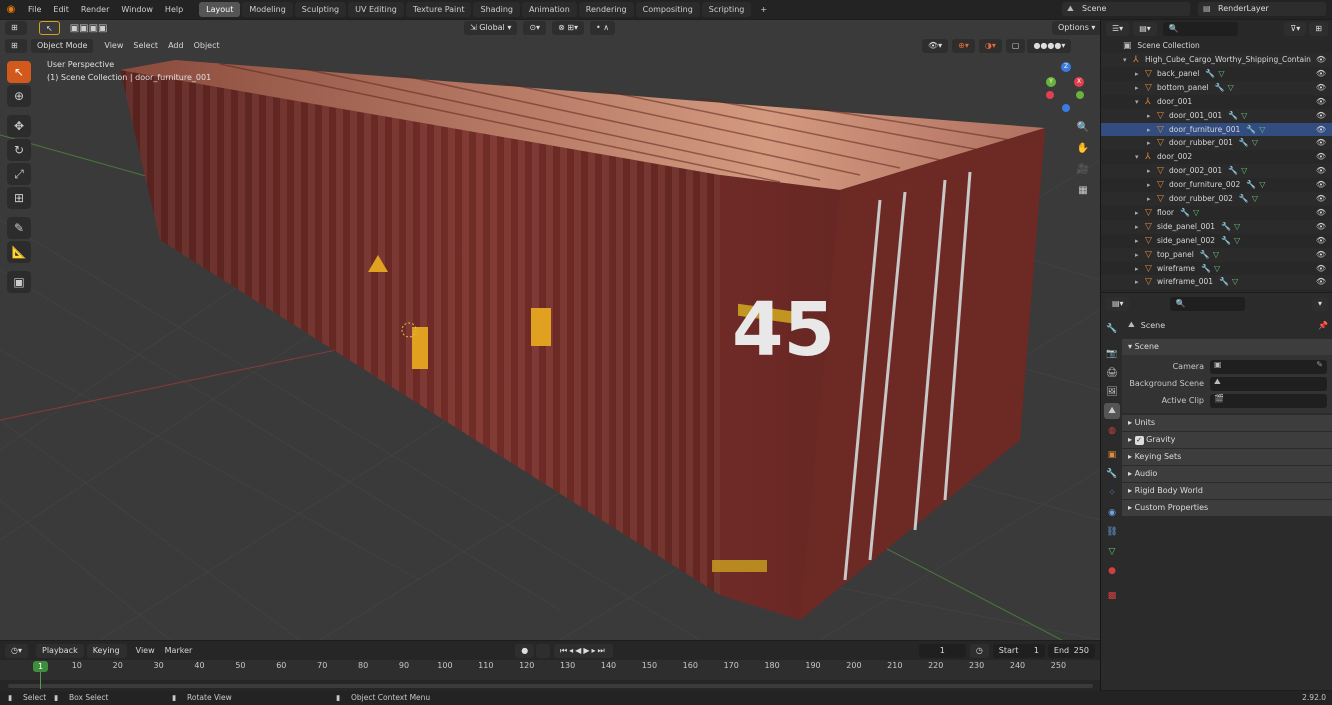 The height and width of the screenshot is (705, 1332). What do you see at coordinates (19, 282) in the screenshot?
I see `add-cube-tool: ▣` at bounding box center [19, 282].